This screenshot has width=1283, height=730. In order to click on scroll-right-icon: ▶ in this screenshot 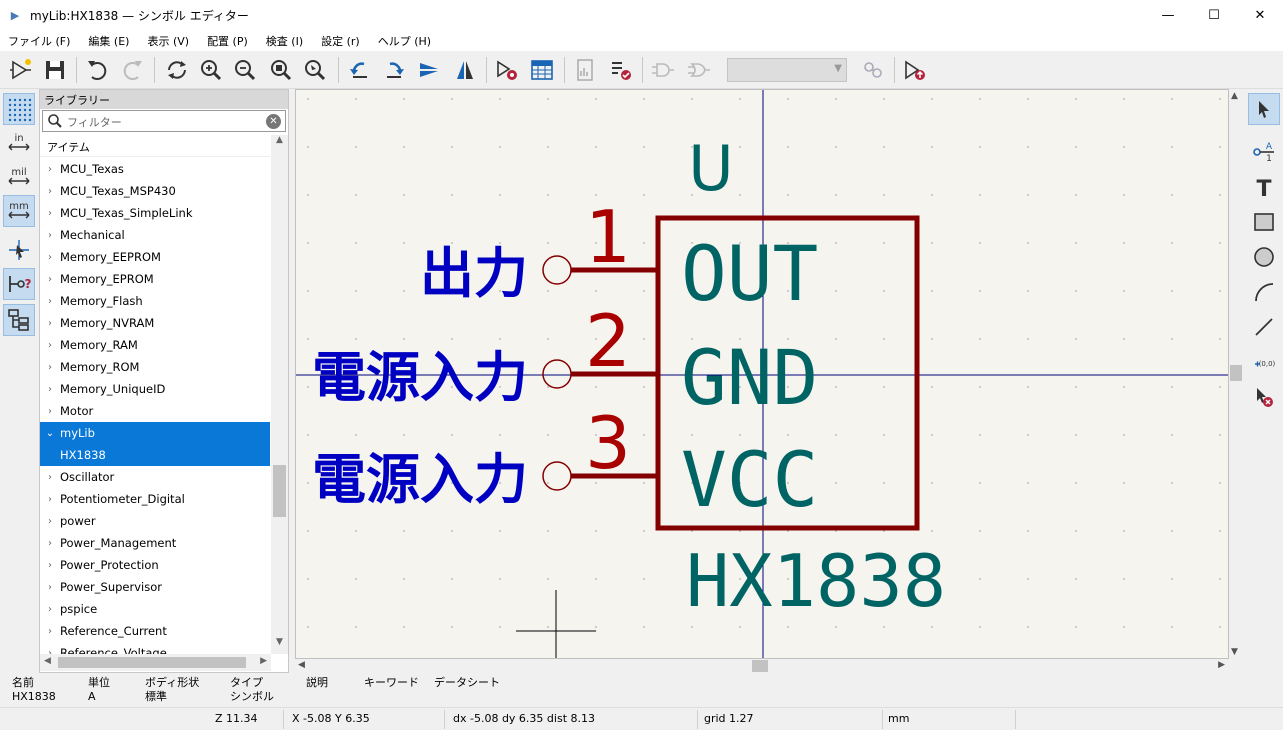, I will do `click(263, 661)`.